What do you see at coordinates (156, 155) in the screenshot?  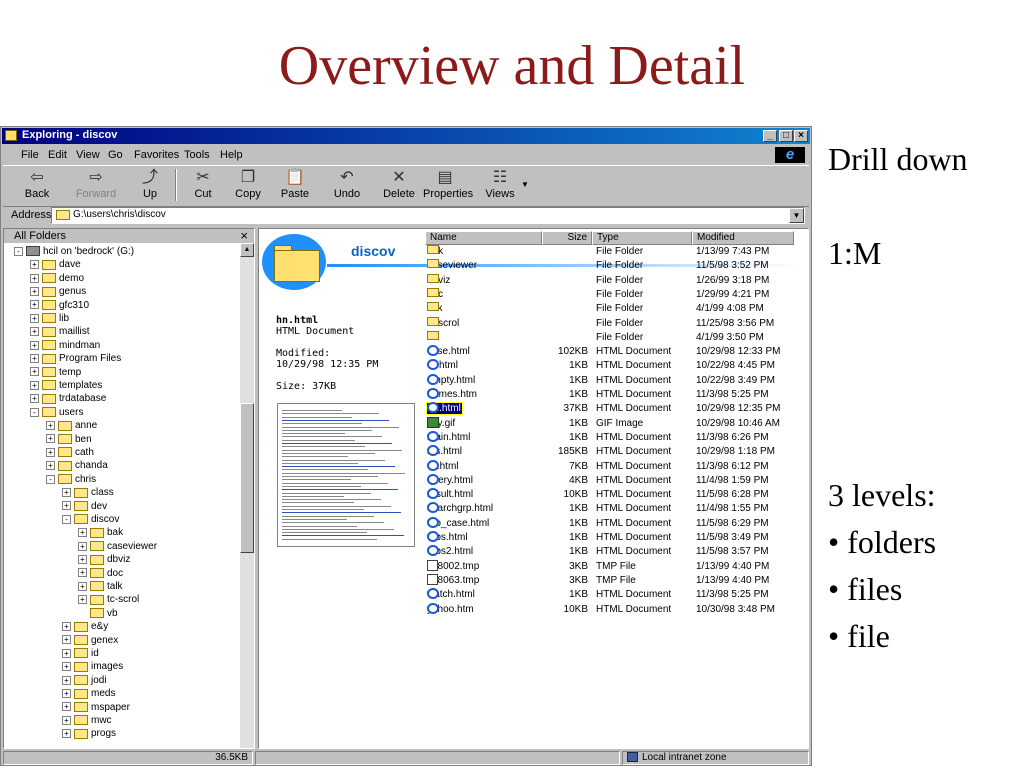 I see `menu-favorites: Favorites` at bounding box center [156, 155].